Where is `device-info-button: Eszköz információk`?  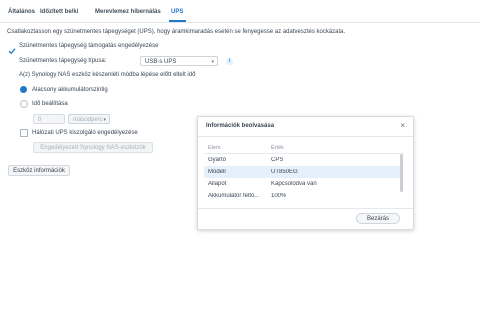
device-info-button: Eszköz információk is located at coordinates (39, 170).